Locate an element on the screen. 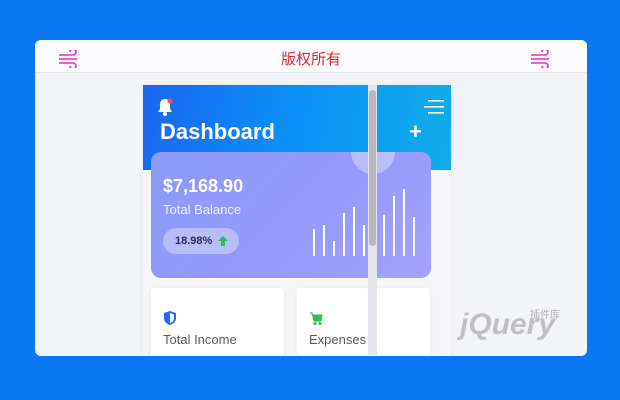  cart-icon is located at coordinates (316, 318).